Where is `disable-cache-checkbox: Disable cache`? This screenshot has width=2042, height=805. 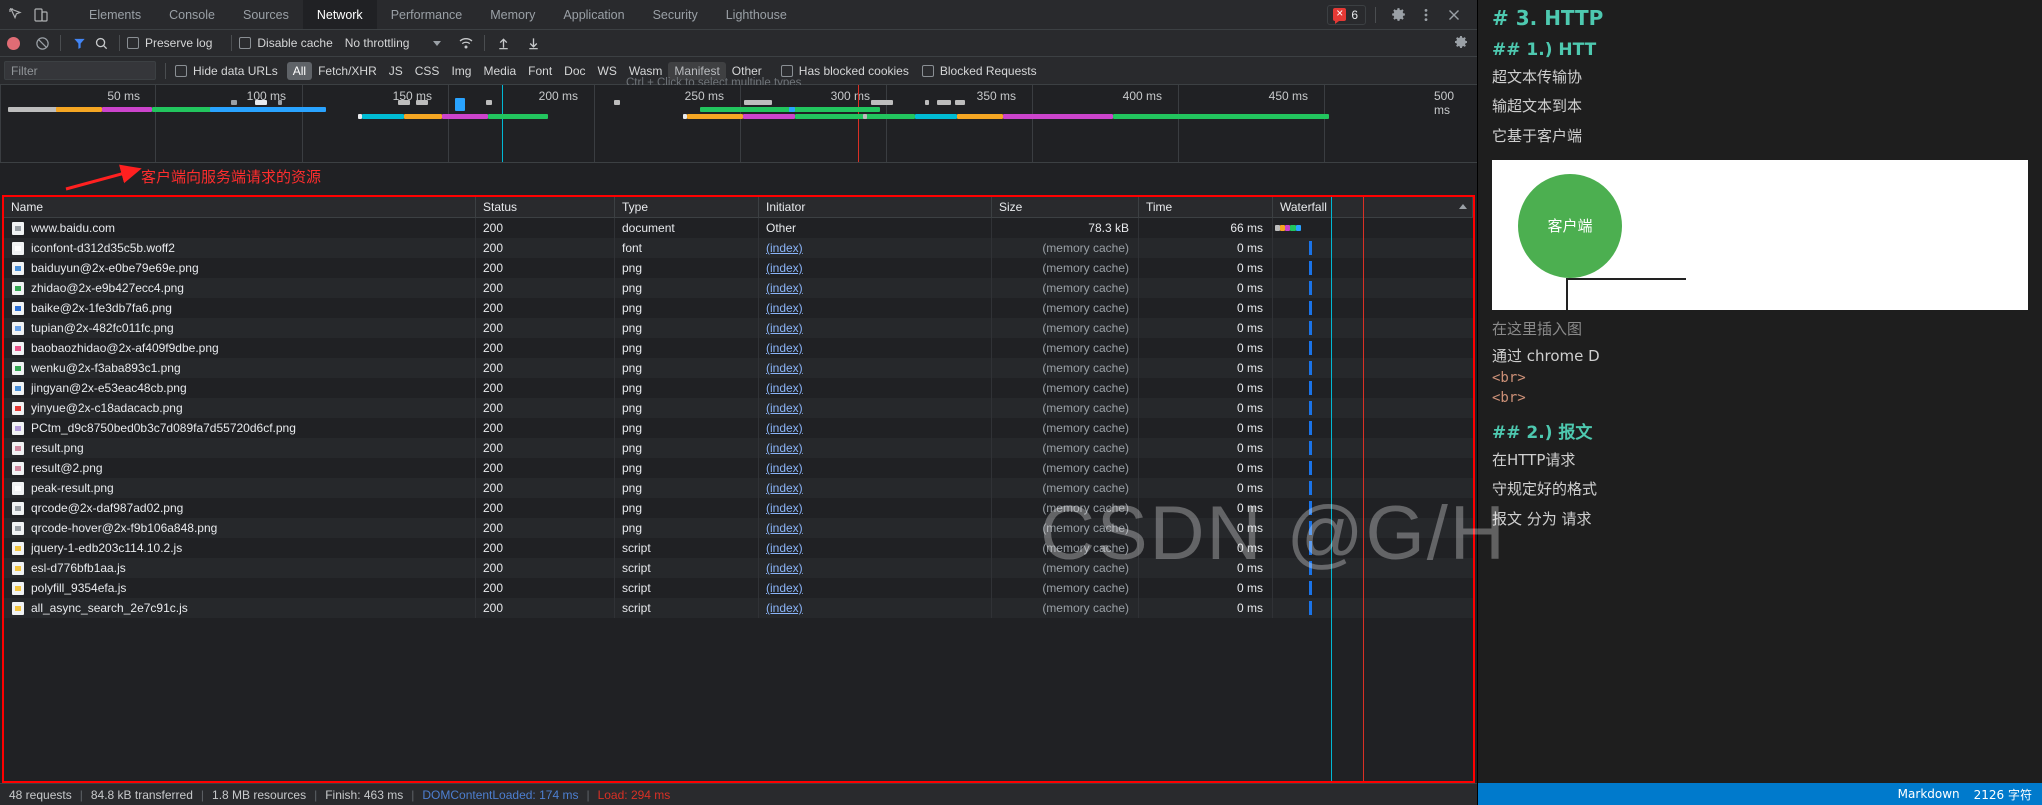
disable-cache-checkbox: Disable cache is located at coordinates (286, 43).